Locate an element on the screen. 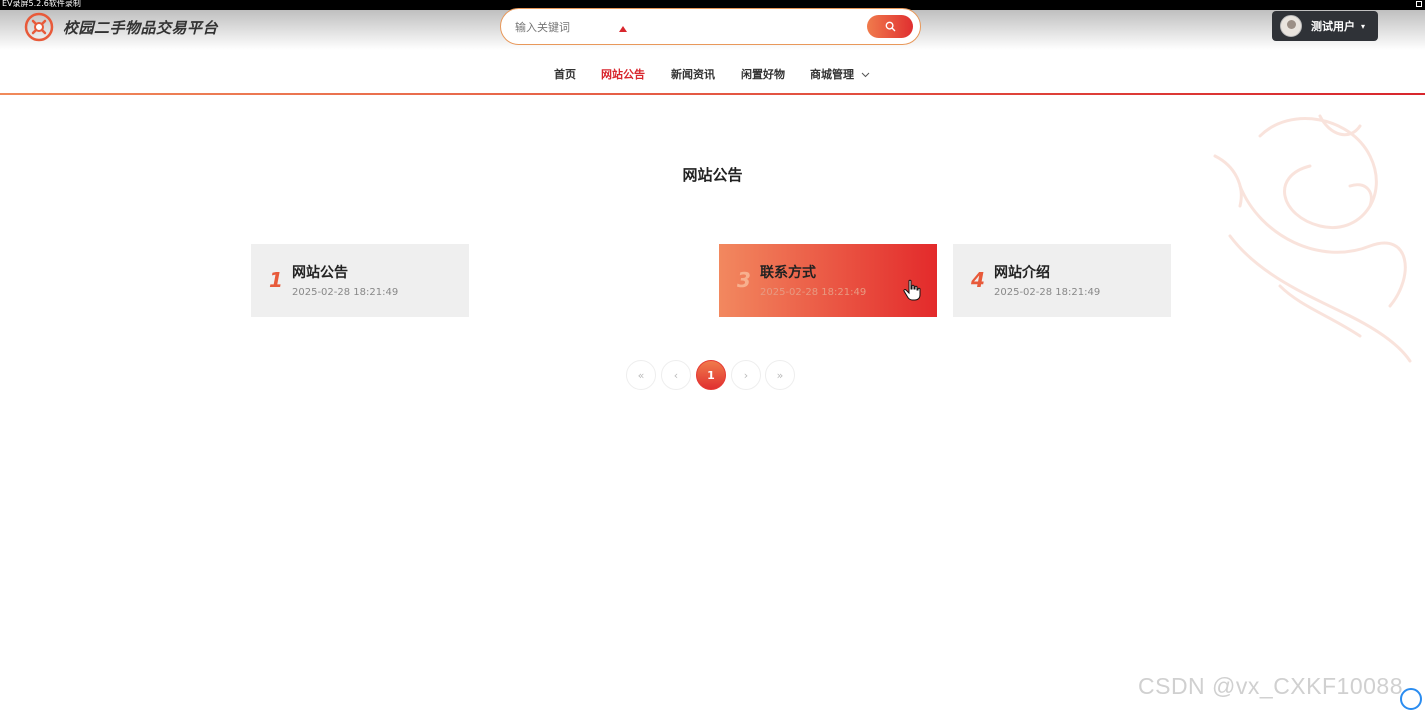 The image size is (1425, 713). logo: 校园二手物品交易平台 is located at coordinates (121, 27).